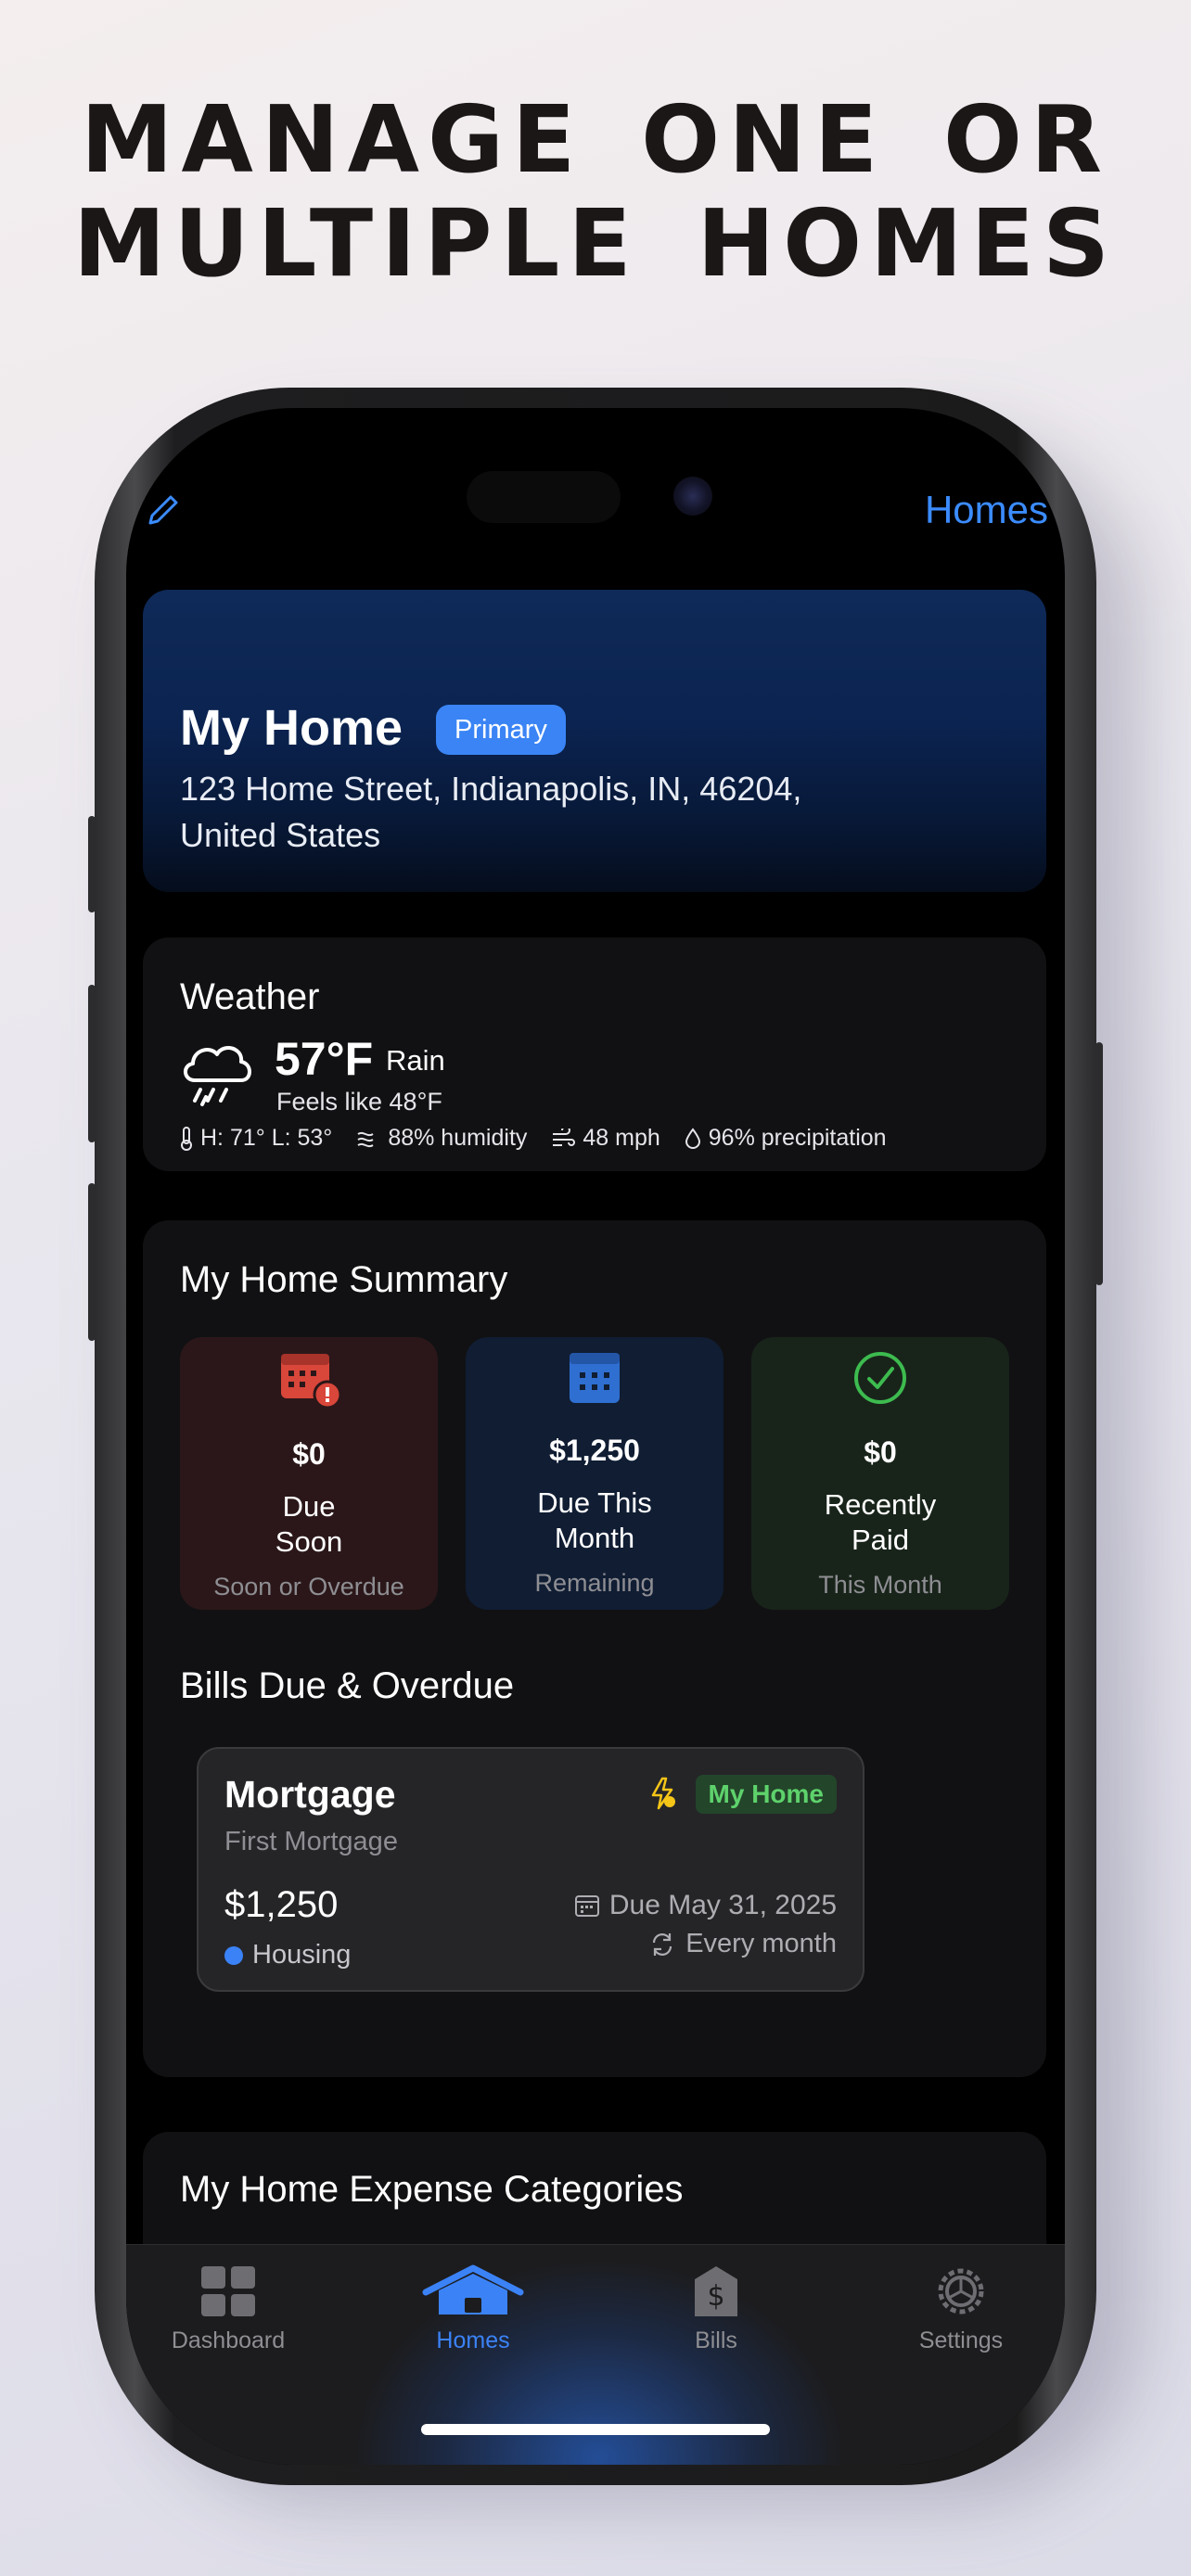  What do you see at coordinates (881, 1505) in the screenshot?
I see `recently-paid-label-1: Recently` at bounding box center [881, 1505].